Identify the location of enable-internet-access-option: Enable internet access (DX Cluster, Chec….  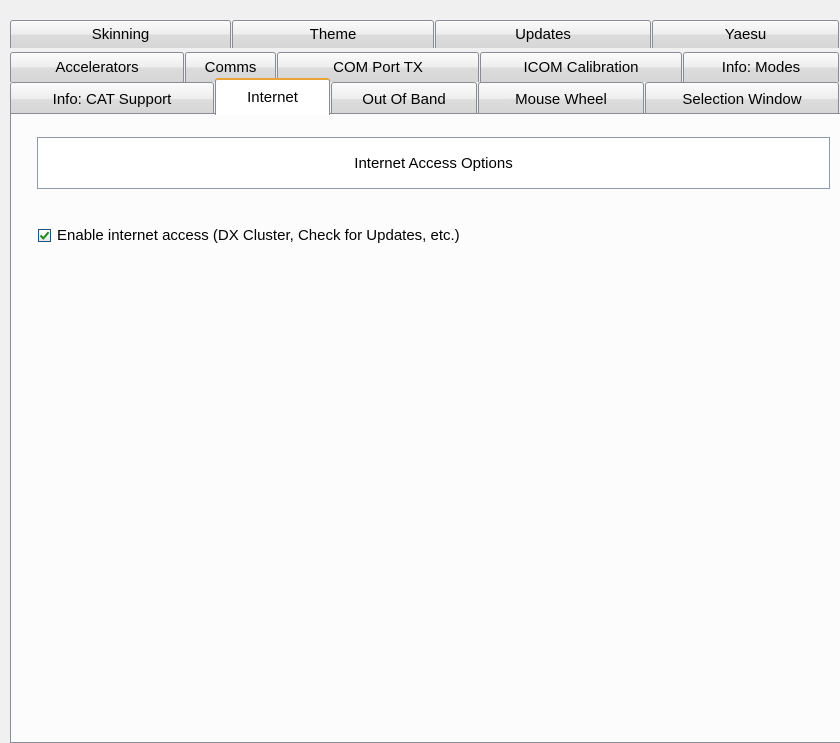
(249, 235).